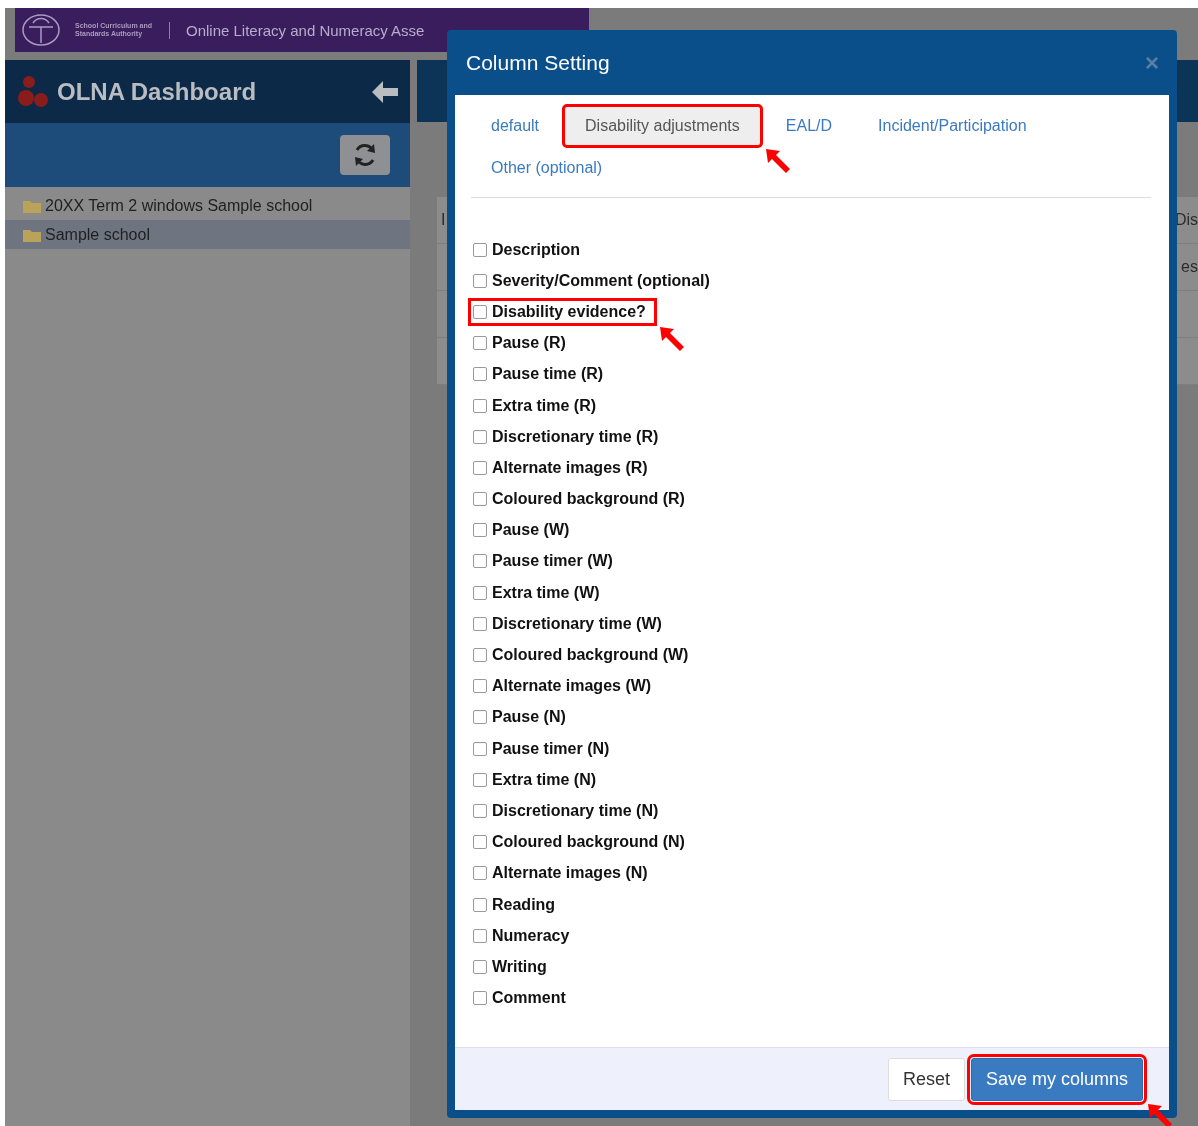 The width and height of the screenshot is (1198, 1126). Describe the element at coordinates (97, 234) in the screenshot. I see `tree-item-label: Sample school` at that location.